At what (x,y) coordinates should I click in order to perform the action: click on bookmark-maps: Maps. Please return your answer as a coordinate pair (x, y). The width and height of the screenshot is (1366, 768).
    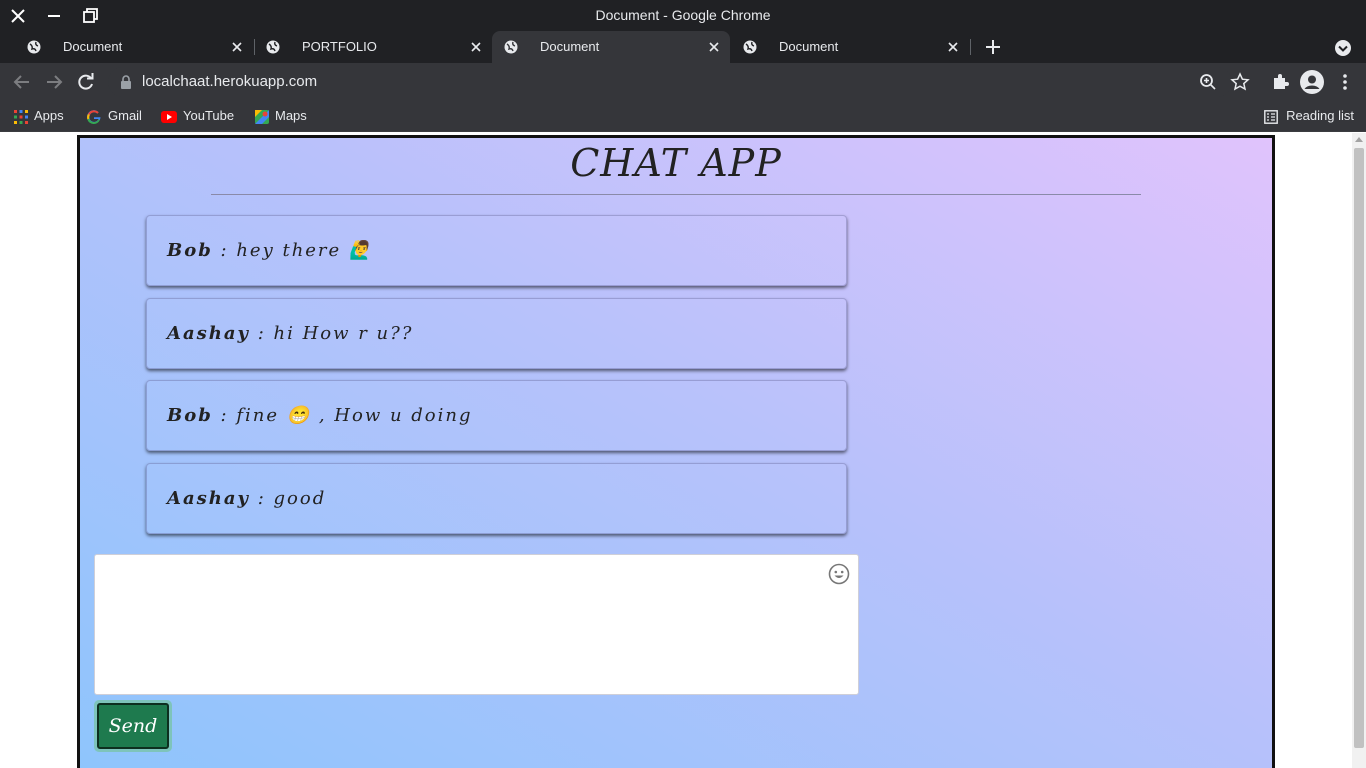
    Looking at the image, I should click on (281, 117).